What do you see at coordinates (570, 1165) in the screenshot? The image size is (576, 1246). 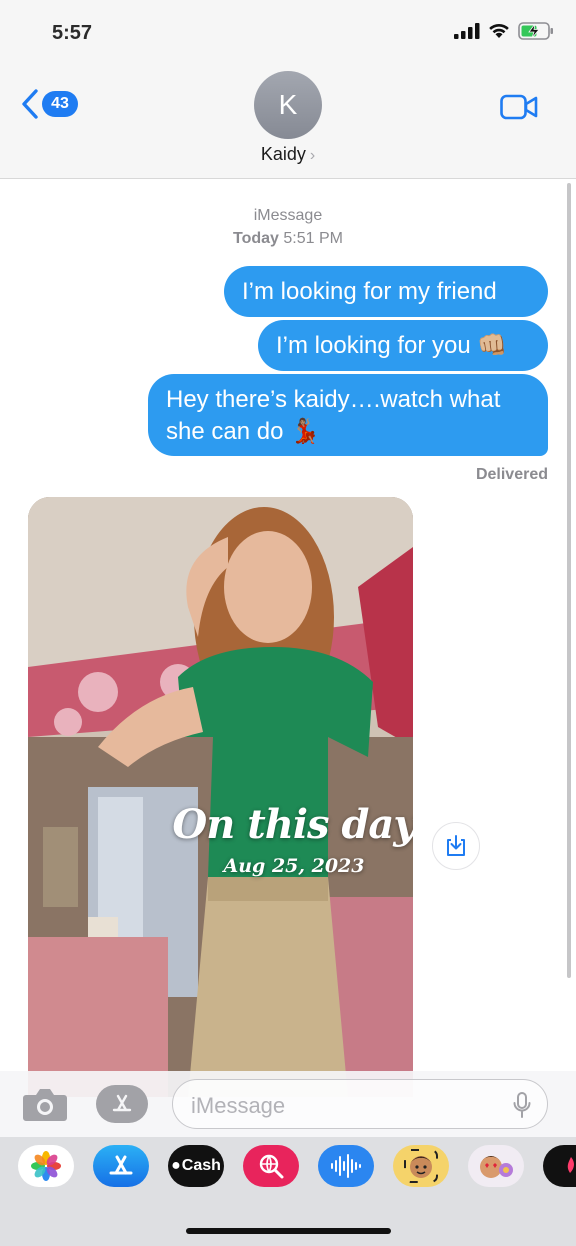 I see `digital-touch-icon` at bounding box center [570, 1165].